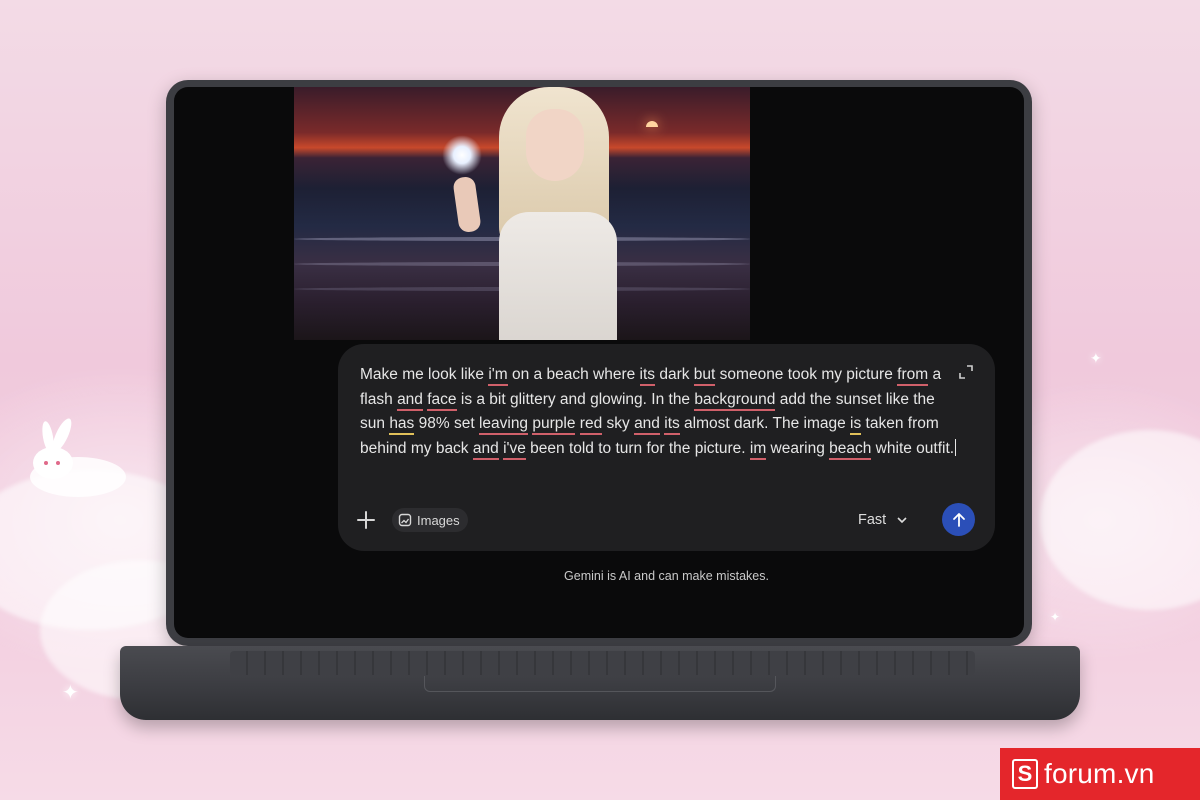  I want to click on spellcheck-marked-word: face, so click(442, 400).